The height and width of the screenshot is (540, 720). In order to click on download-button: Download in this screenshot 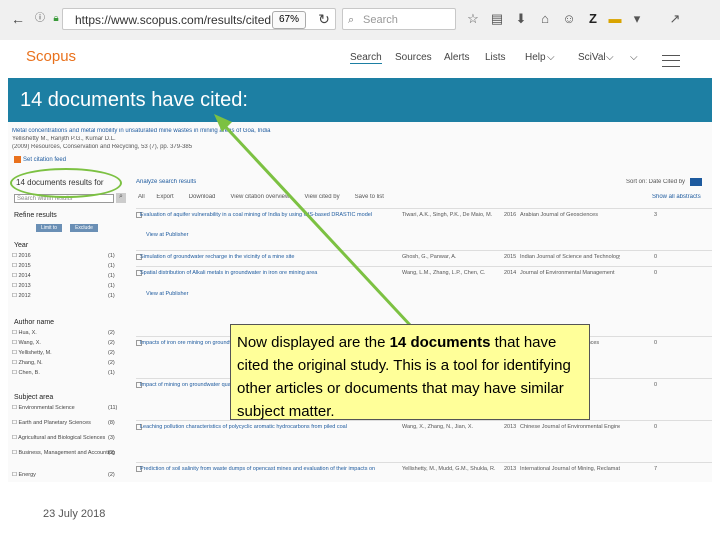, I will do `click(202, 197)`.